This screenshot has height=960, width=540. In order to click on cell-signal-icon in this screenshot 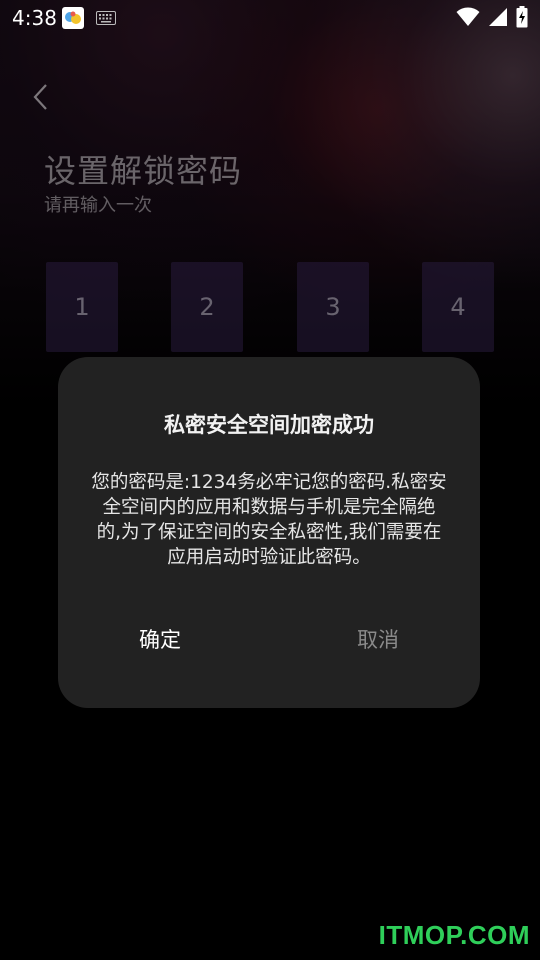, I will do `click(498, 19)`.